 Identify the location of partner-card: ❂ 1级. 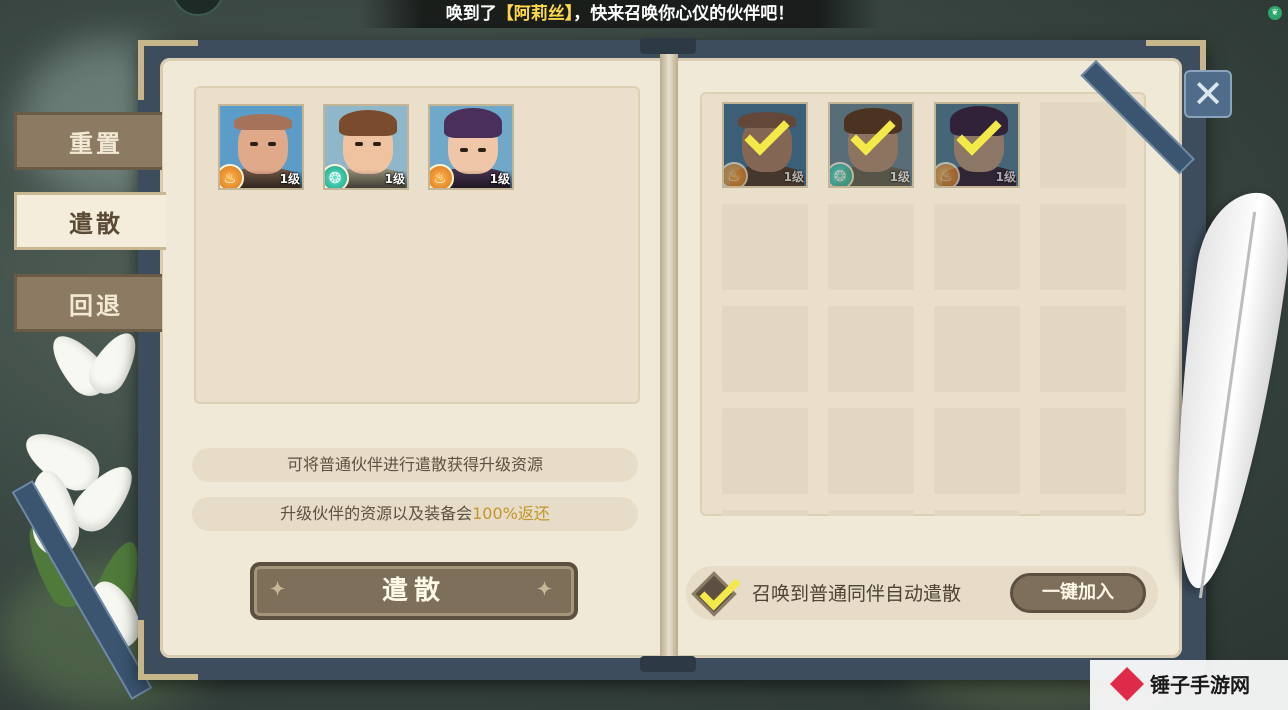
(366, 147).